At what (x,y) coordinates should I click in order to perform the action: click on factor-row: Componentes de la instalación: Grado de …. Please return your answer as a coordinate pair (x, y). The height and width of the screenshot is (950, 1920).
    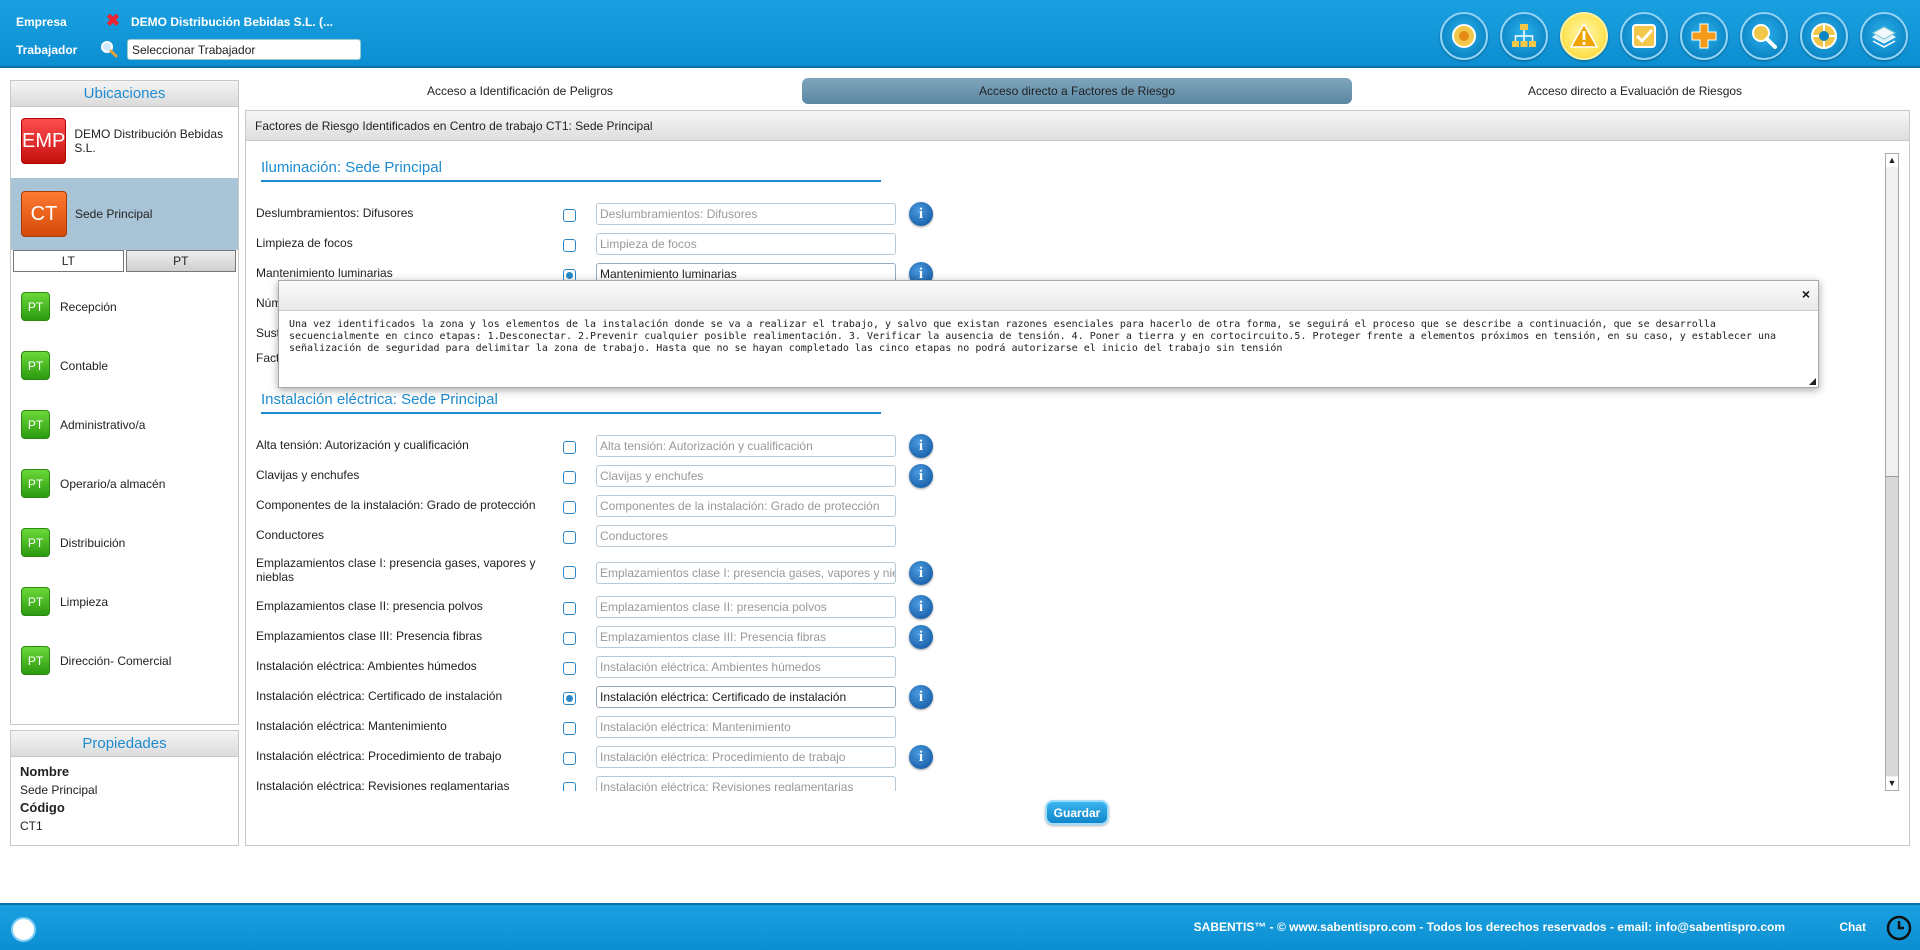
    Looking at the image, I should click on (756, 510).